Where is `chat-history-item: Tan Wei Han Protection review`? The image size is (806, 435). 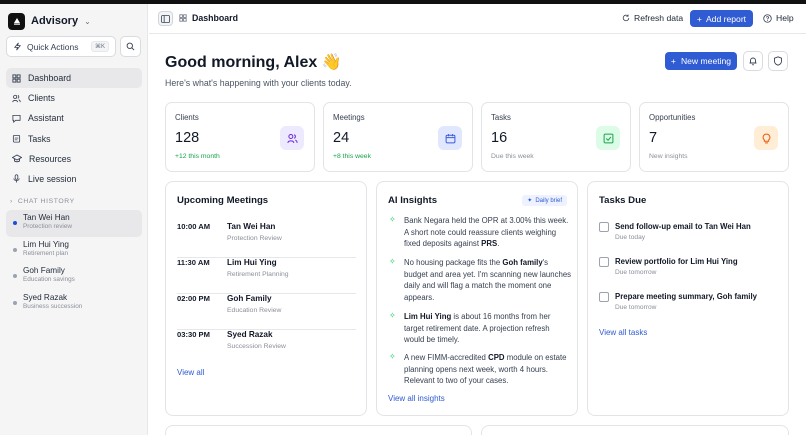
chat-history-item: Tan Wei Han Protection review is located at coordinates (74, 223).